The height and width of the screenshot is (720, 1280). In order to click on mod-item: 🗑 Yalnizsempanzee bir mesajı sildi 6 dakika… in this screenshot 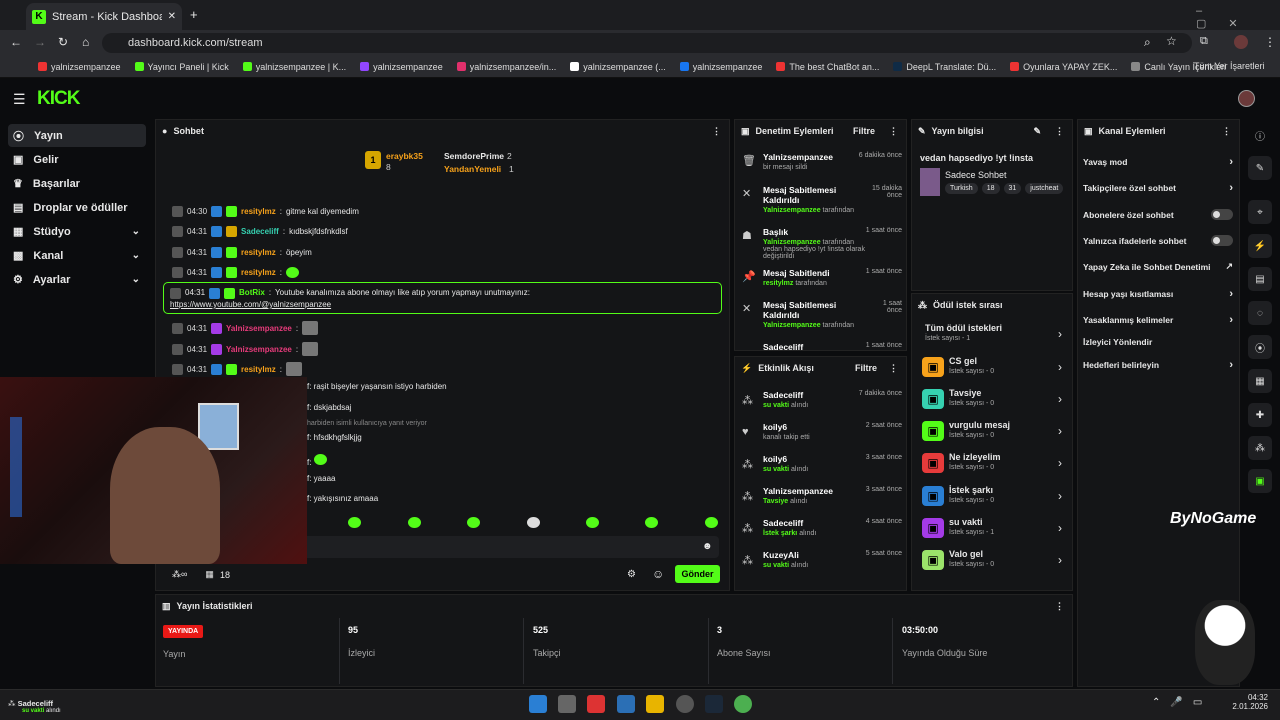, I will do `click(822, 164)`.